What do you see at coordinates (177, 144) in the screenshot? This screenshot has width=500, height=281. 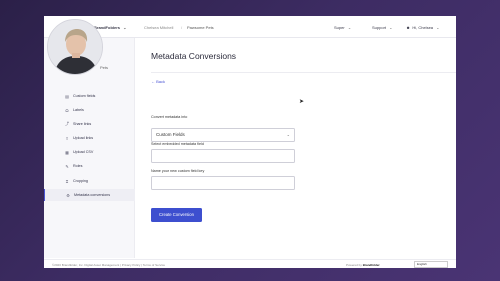 I see `embedded-field-label: Select embedded metadata field` at bounding box center [177, 144].